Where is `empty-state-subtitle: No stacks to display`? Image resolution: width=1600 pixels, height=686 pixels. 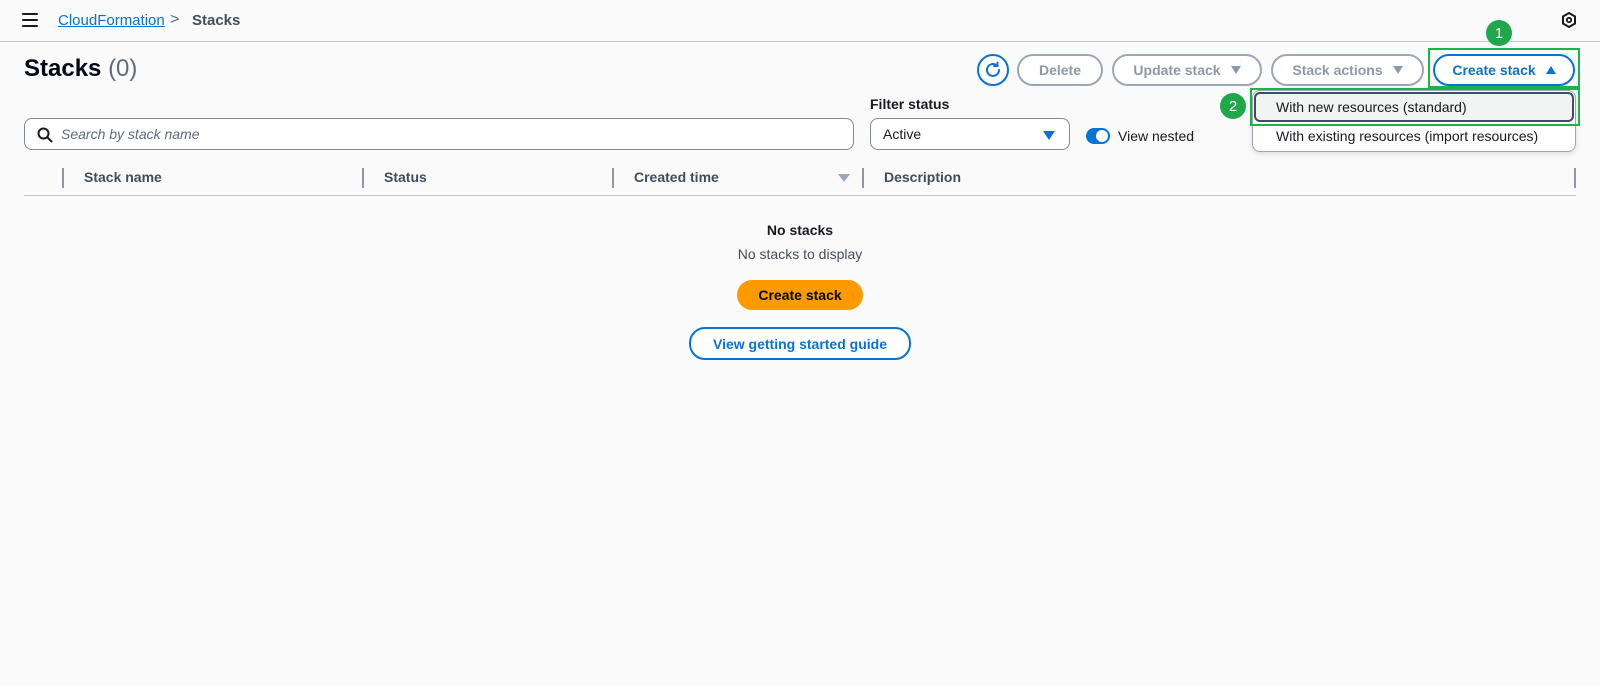 empty-state-subtitle: No stacks to display is located at coordinates (800, 254).